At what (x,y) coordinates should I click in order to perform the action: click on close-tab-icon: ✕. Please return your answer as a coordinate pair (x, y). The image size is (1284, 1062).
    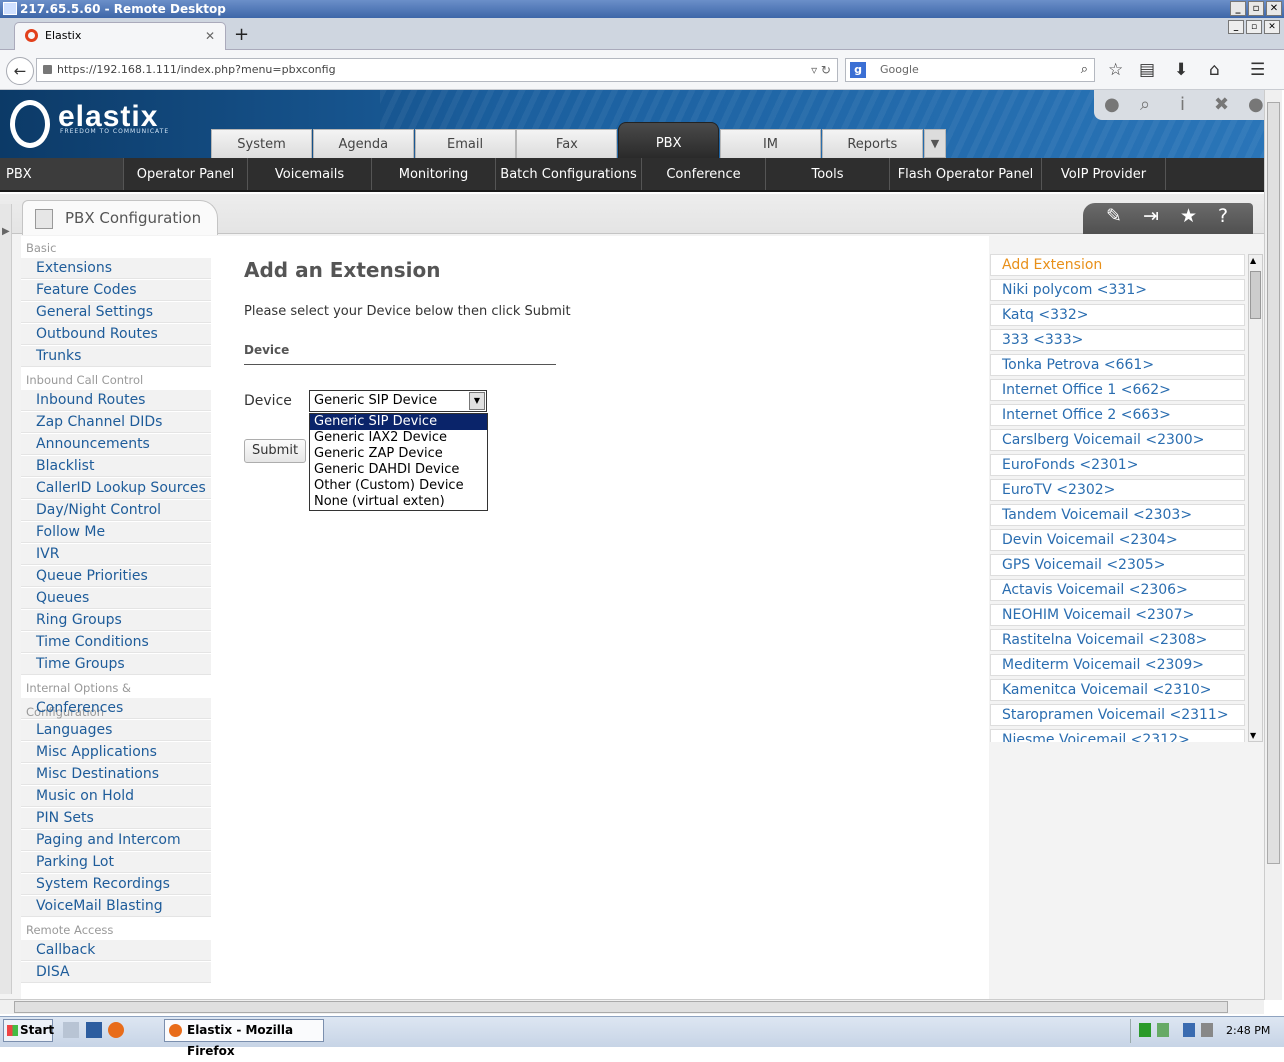
    Looking at the image, I should click on (210, 36).